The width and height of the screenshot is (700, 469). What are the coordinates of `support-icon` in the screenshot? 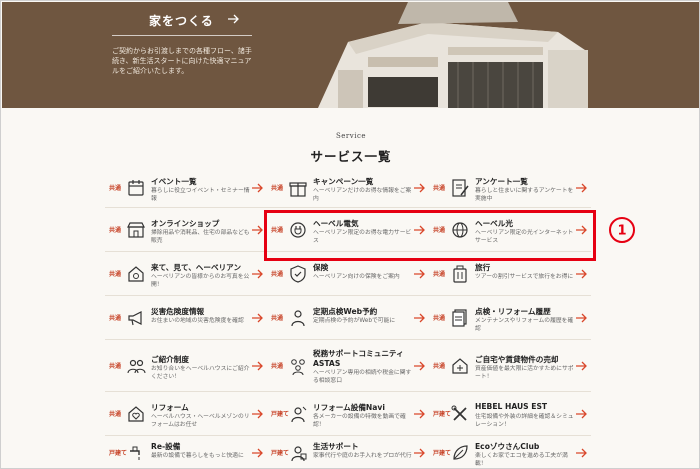 It's located at (299, 454).